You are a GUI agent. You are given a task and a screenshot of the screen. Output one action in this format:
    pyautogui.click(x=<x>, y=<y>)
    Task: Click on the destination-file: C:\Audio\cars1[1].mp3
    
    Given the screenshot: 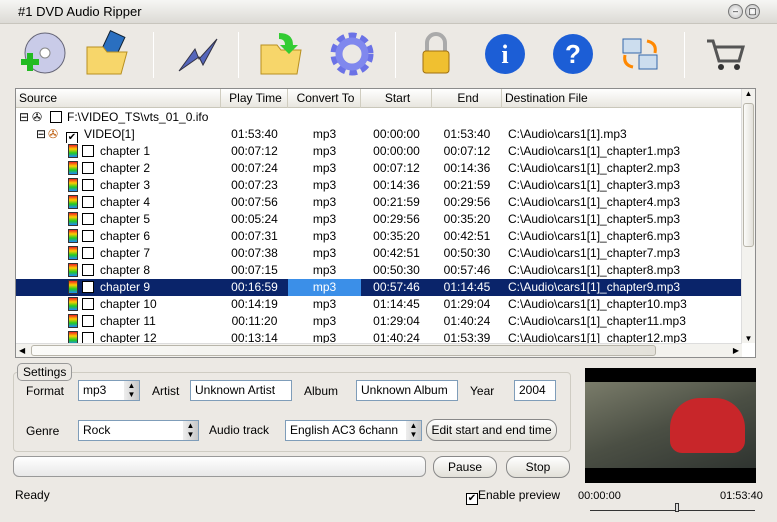 What is the action you would take?
    pyautogui.click(x=567, y=134)
    